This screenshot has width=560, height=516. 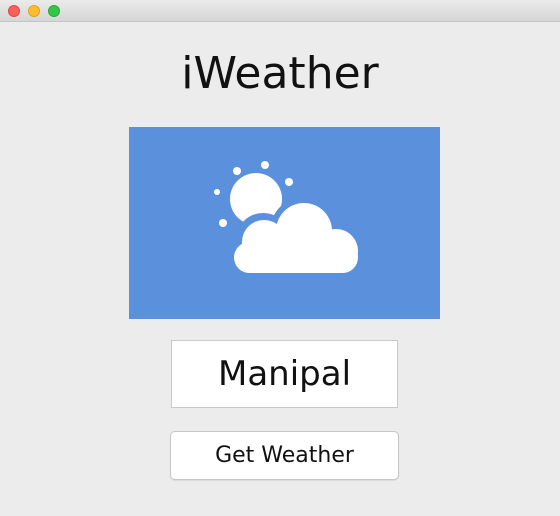 I want to click on app-title: iWeather, so click(x=280, y=73).